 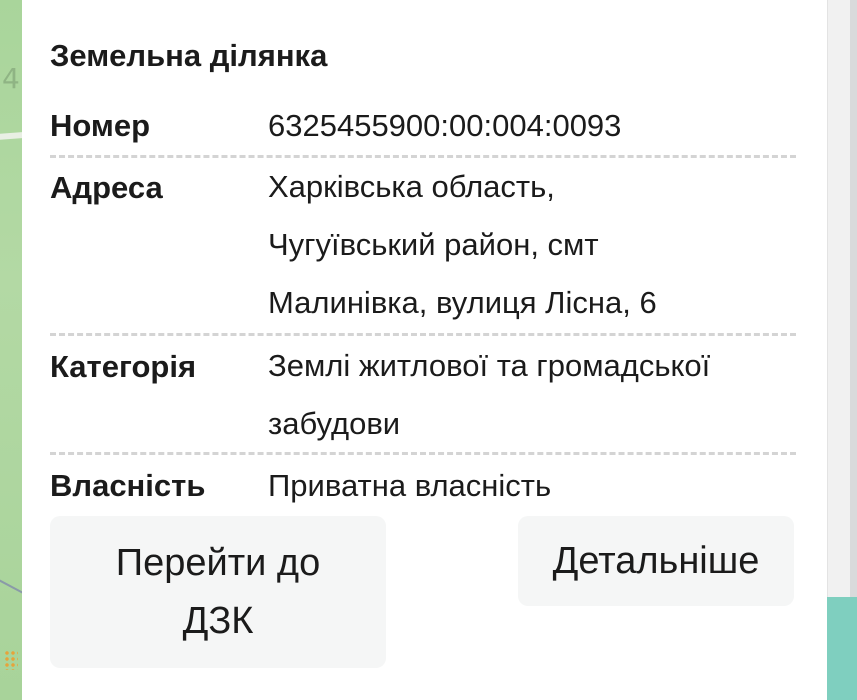 What do you see at coordinates (838, 350) in the screenshot?
I see `scrollbar` at bounding box center [838, 350].